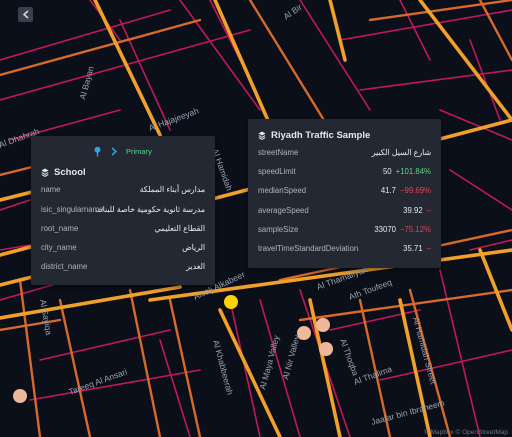 This screenshot has height=437, width=512. I want to click on school-title-text: School, so click(70, 172).